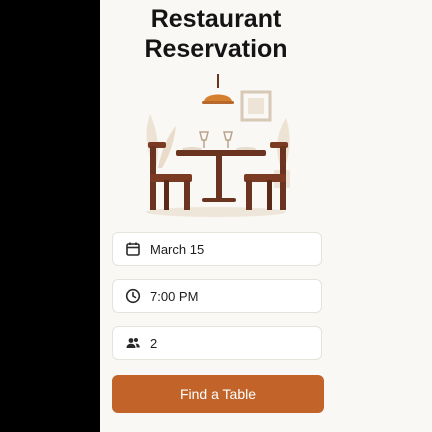  What do you see at coordinates (217, 296) in the screenshot?
I see `time-field: 7:00 PM` at bounding box center [217, 296].